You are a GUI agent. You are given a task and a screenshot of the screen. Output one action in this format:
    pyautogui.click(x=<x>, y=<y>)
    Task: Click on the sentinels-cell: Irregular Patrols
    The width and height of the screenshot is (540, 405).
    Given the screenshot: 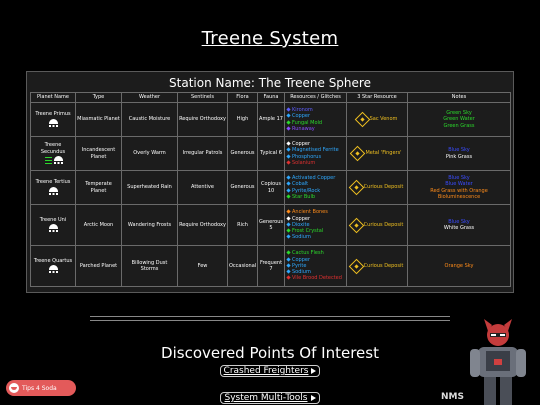 What is the action you would take?
    pyautogui.click(x=202, y=153)
    